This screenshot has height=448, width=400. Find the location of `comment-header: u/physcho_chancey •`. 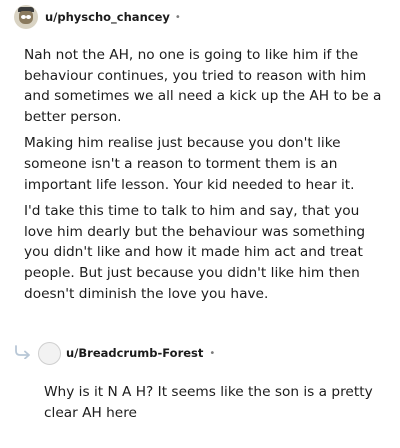

comment-header: u/physcho_chancey • is located at coordinates (97, 17).